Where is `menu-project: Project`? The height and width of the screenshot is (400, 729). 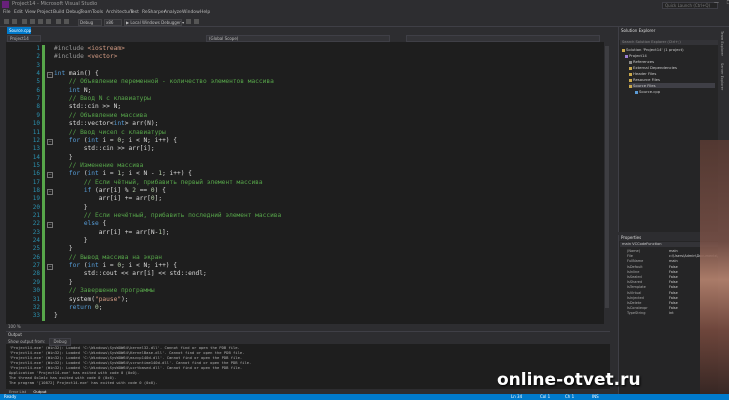 menu-project: Project is located at coordinates (44, 12).